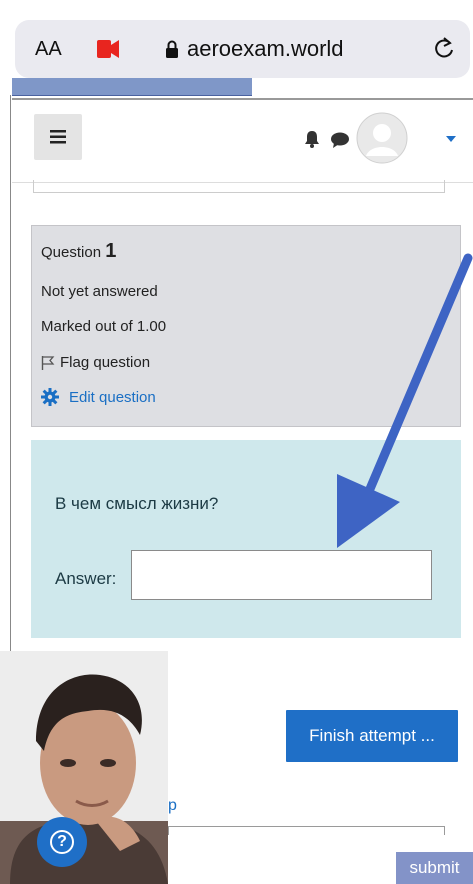  I want to click on edit-question-link: Edit question, so click(98, 397).